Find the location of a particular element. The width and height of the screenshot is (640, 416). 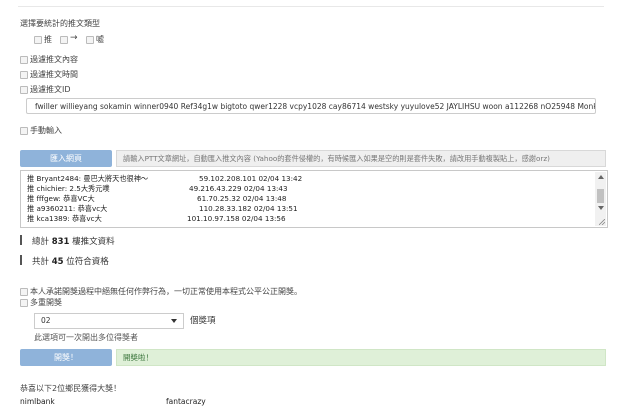

section-title: 選擇要統計的推文類型 is located at coordinates (60, 23).